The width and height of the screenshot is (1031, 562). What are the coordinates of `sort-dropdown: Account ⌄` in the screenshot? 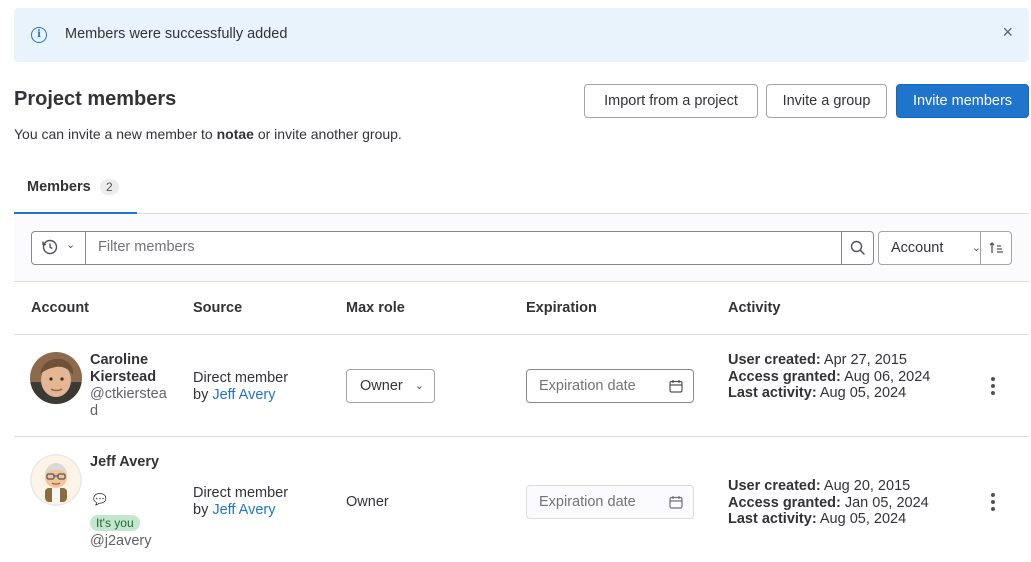 It's located at (936, 248).